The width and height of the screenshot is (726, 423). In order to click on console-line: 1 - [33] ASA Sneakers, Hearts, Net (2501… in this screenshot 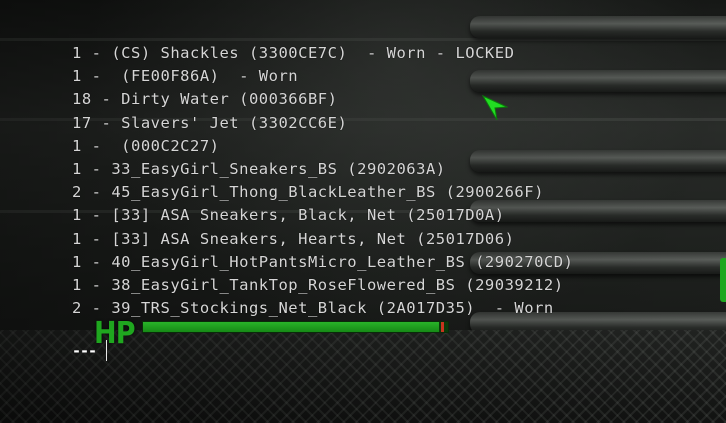, I will do `click(293, 238)`.